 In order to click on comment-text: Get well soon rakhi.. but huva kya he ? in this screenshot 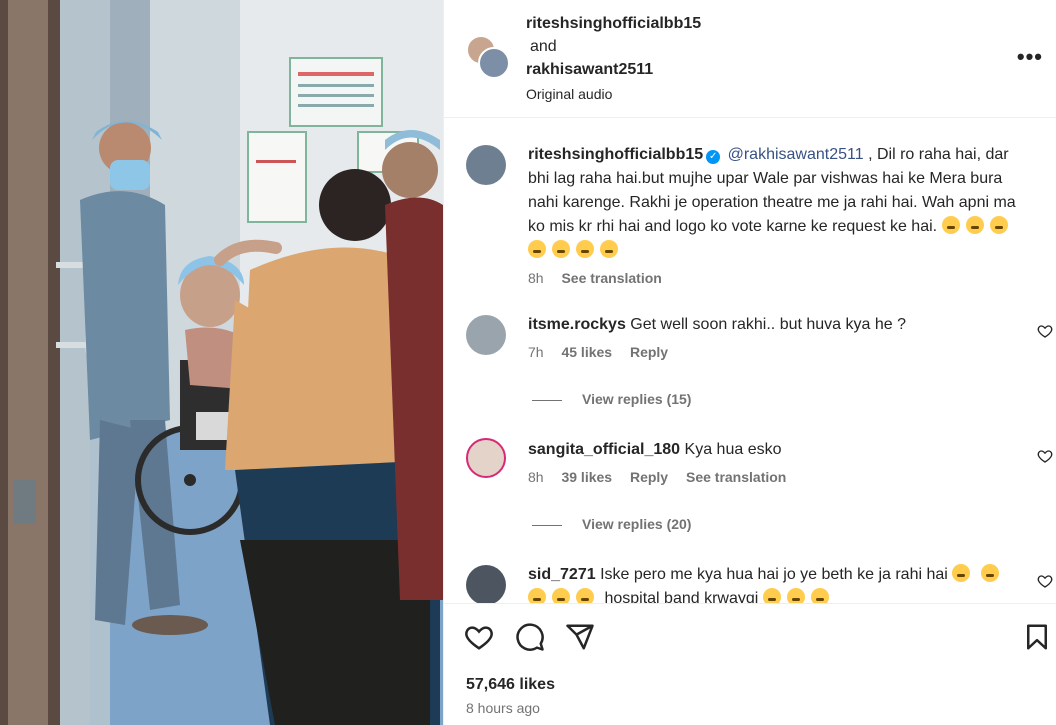, I will do `click(768, 324)`.